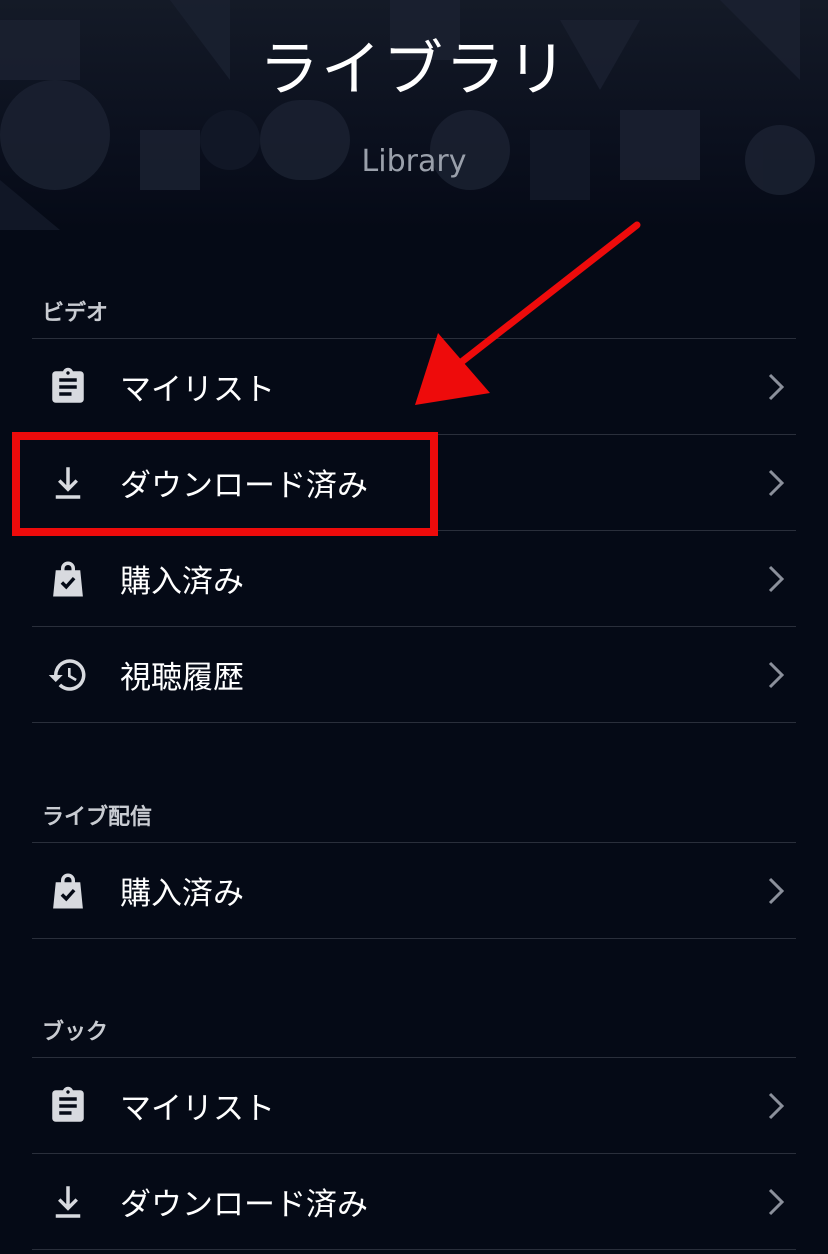 The width and height of the screenshot is (828, 1254). I want to click on list-item-book-downloaded: ダウンロード済み, so click(414, 1202).